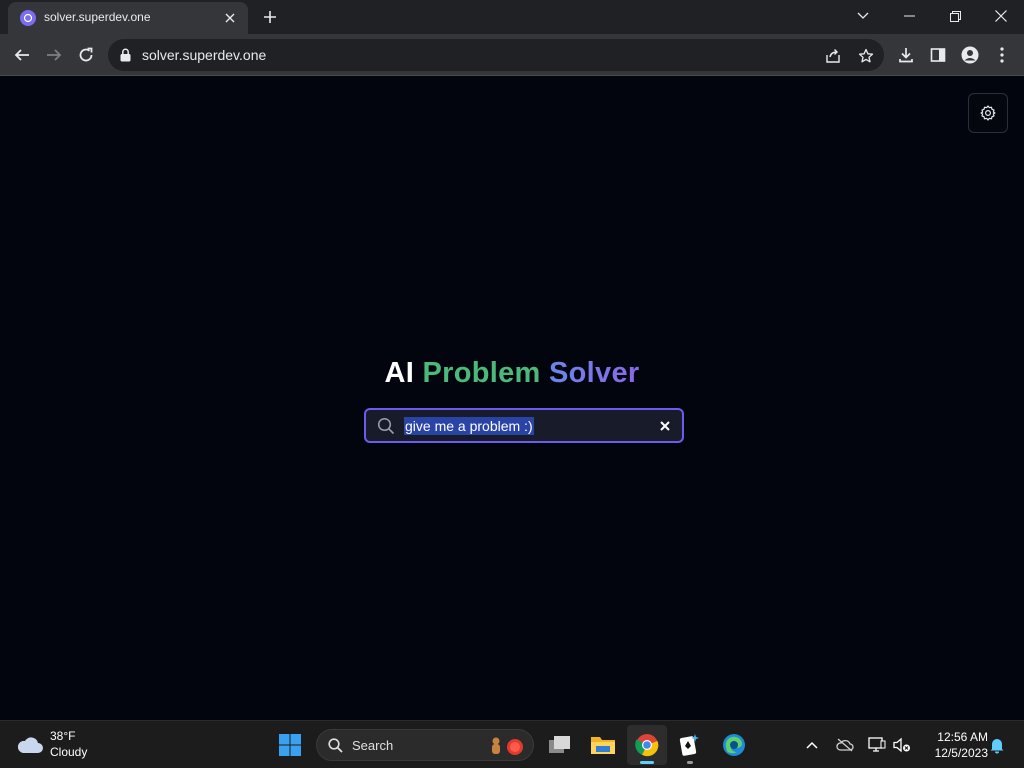  What do you see at coordinates (955, 16) in the screenshot?
I see `restore-window-button` at bounding box center [955, 16].